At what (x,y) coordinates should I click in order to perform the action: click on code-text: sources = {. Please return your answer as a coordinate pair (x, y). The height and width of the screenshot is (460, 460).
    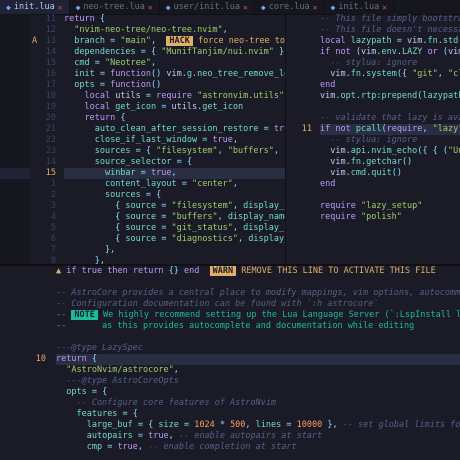
    Looking at the image, I should click on (133, 195).